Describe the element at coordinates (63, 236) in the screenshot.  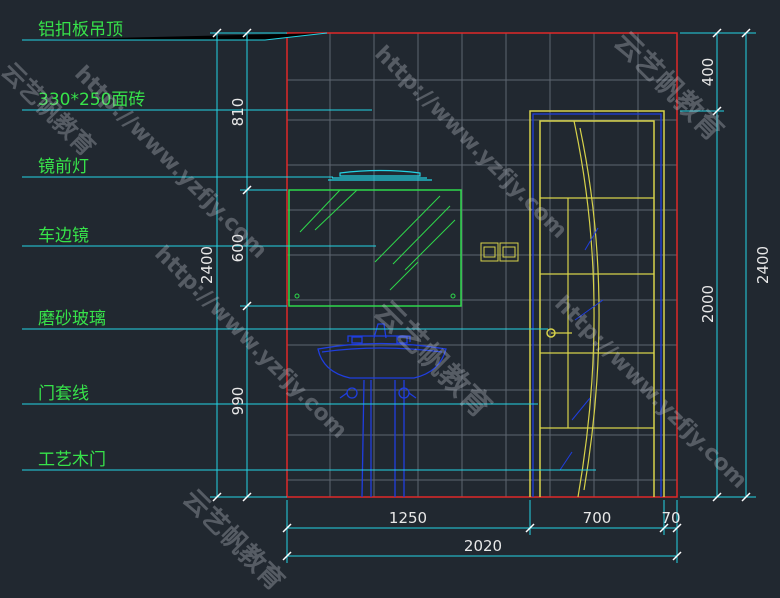
I see `label-mirror: 车边镜` at that location.